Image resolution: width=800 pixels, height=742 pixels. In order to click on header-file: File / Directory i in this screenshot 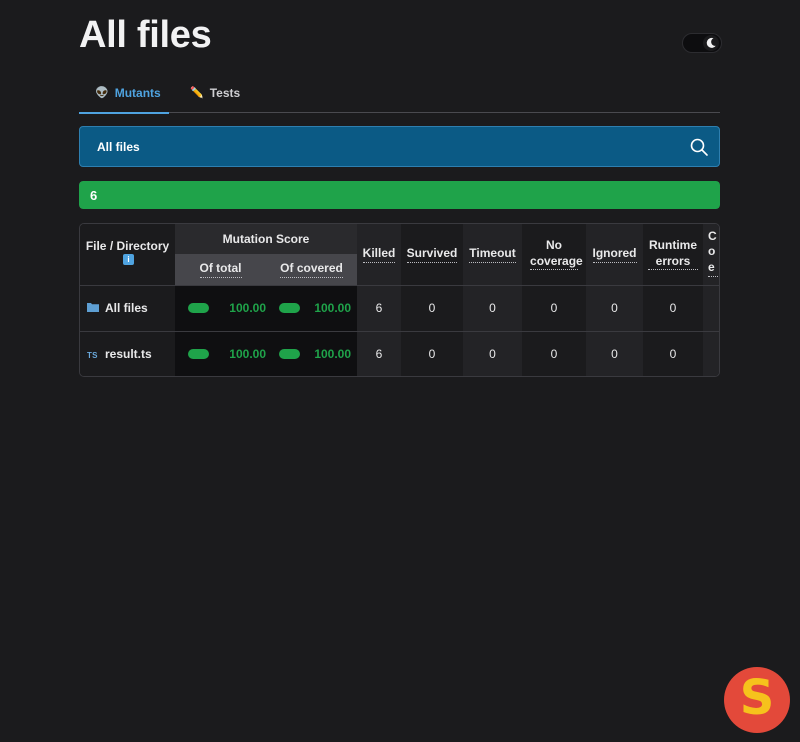, I will do `click(127, 254)`.